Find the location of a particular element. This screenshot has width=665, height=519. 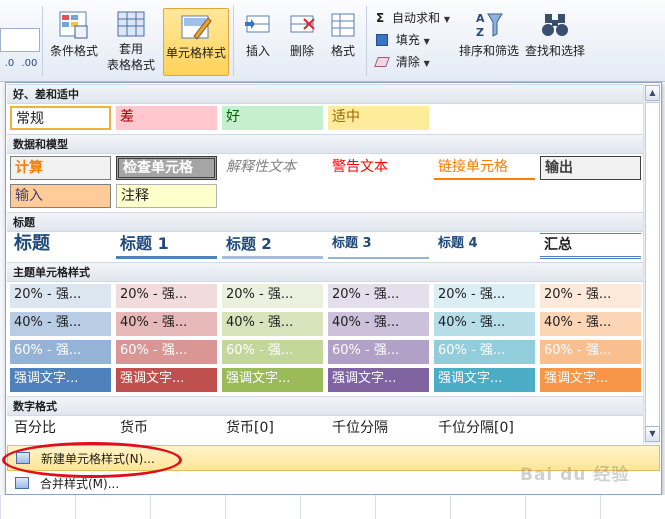

conditional-format-button: 条件格式 is located at coordinates (74, 34).